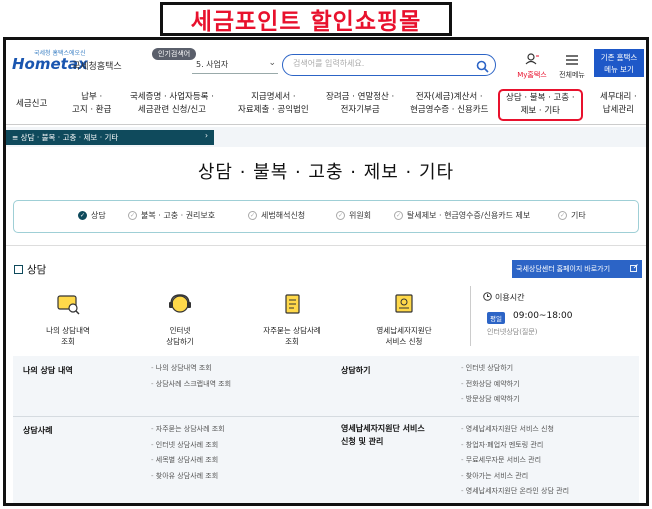  What do you see at coordinates (449, 97) in the screenshot?
I see `gnb-item-label: 전자(세금)계산서 ·` at bounding box center [449, 97].